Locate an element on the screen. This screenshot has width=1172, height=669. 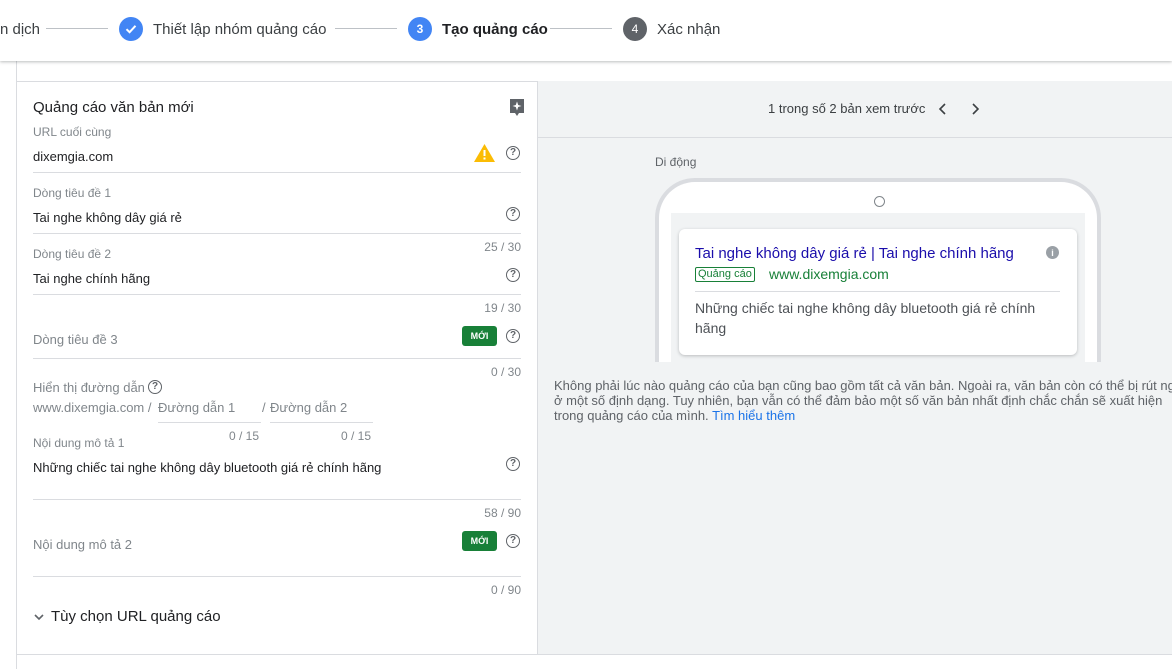
headline2-counter: 19 / 30 is located at coordinates (502, 308).